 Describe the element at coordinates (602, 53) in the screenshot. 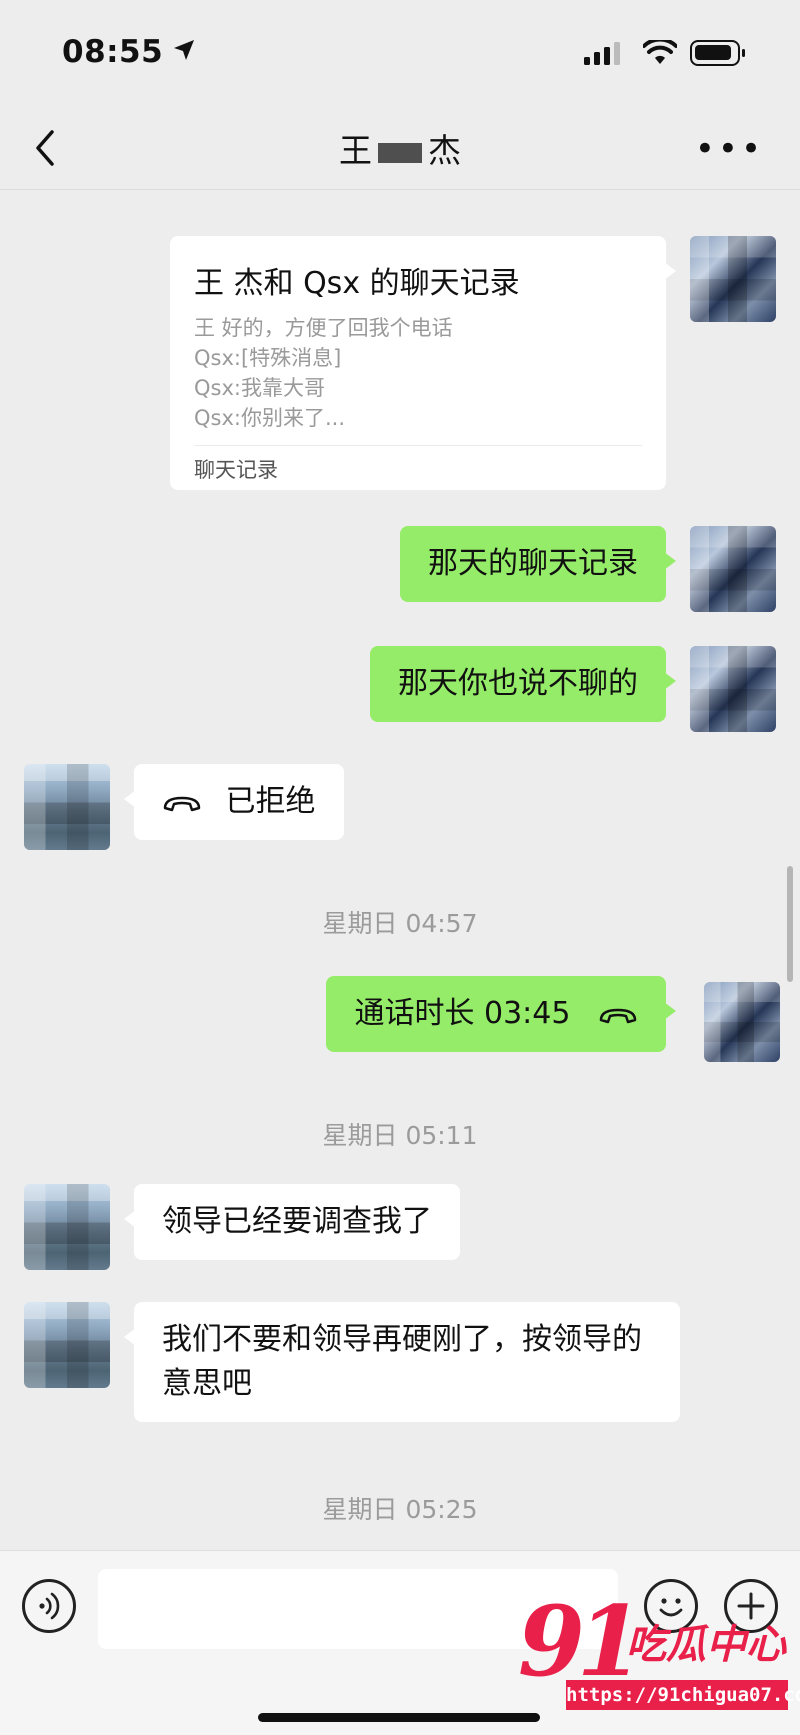

I see `cellular-signal-icon` at that location.